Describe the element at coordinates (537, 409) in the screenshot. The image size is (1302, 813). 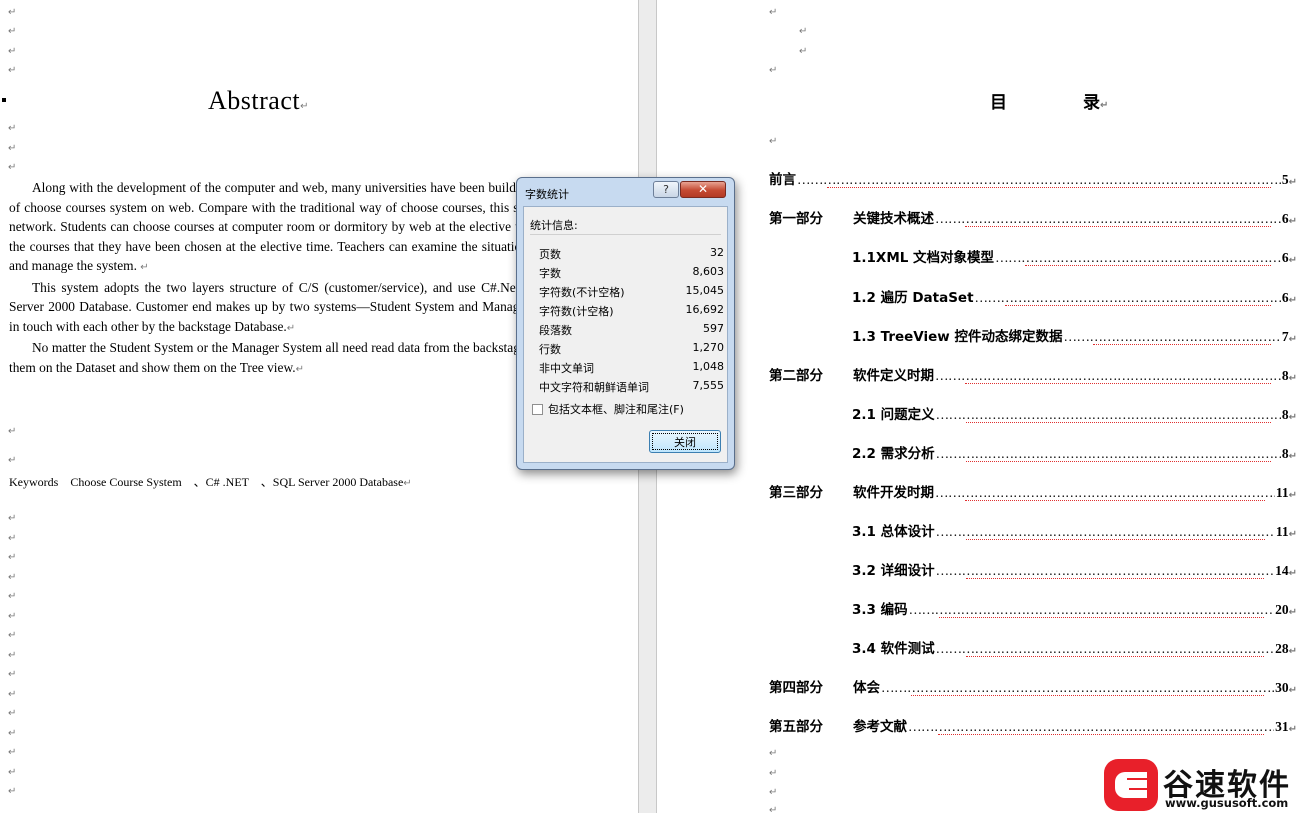
I see `include-textboxes-checkbox` at that location.